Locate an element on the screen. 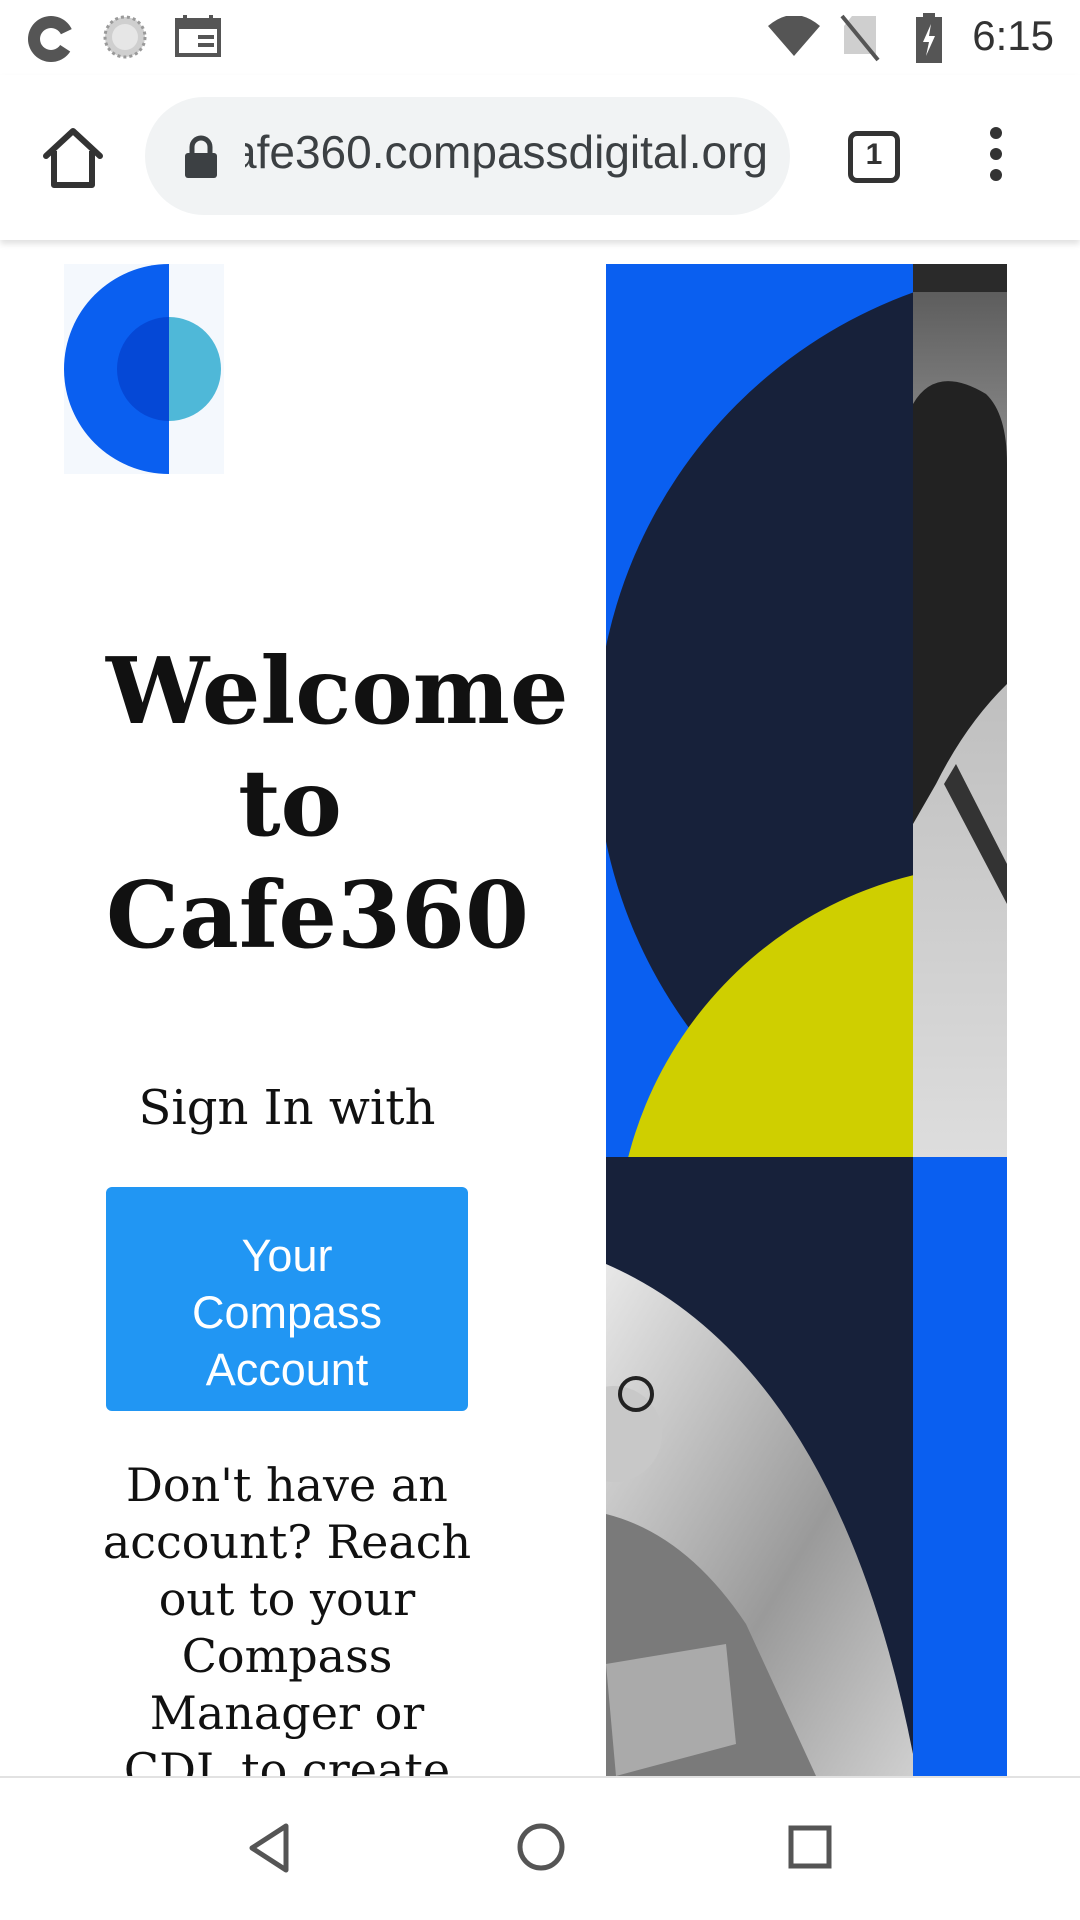 The height and width of the screenshot is (1920, 1080). welcome-heading: Welcome to Cafe360 is located at coordinates (319, 803).